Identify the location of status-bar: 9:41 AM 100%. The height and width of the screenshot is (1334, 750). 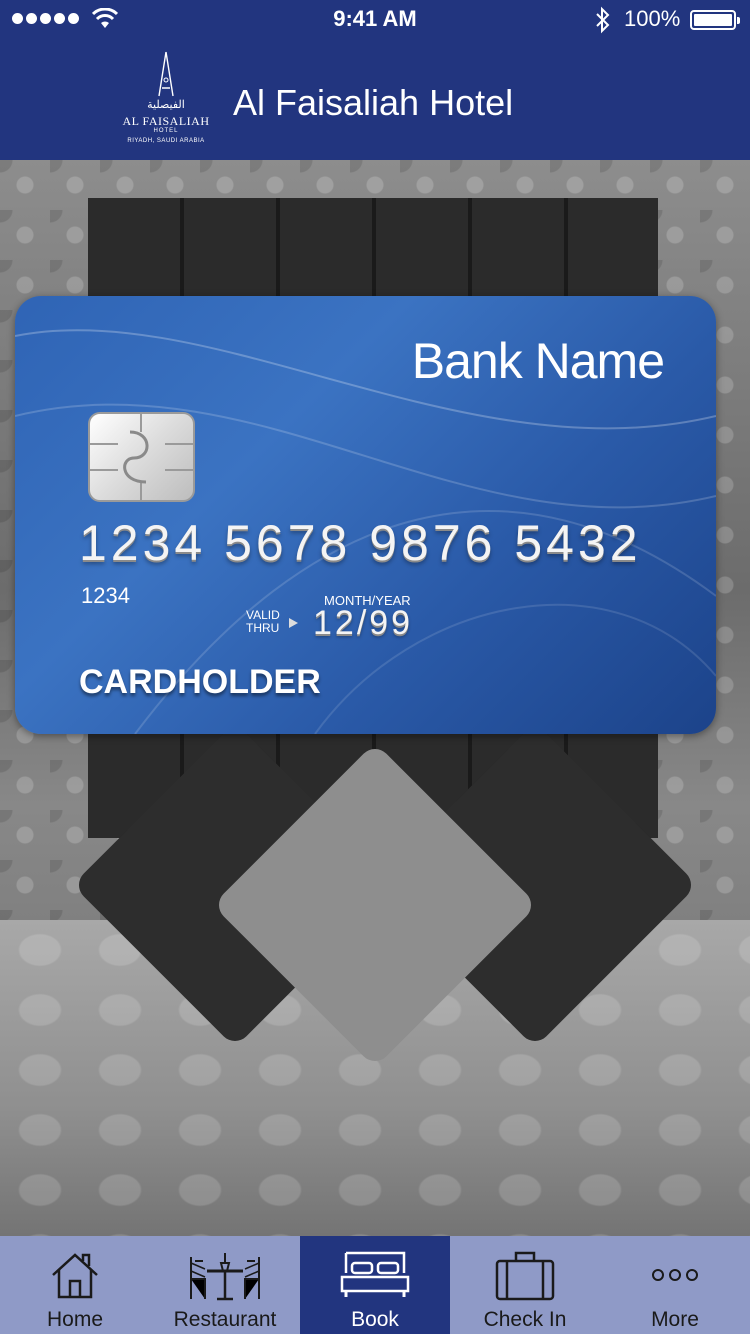
(375, 20).